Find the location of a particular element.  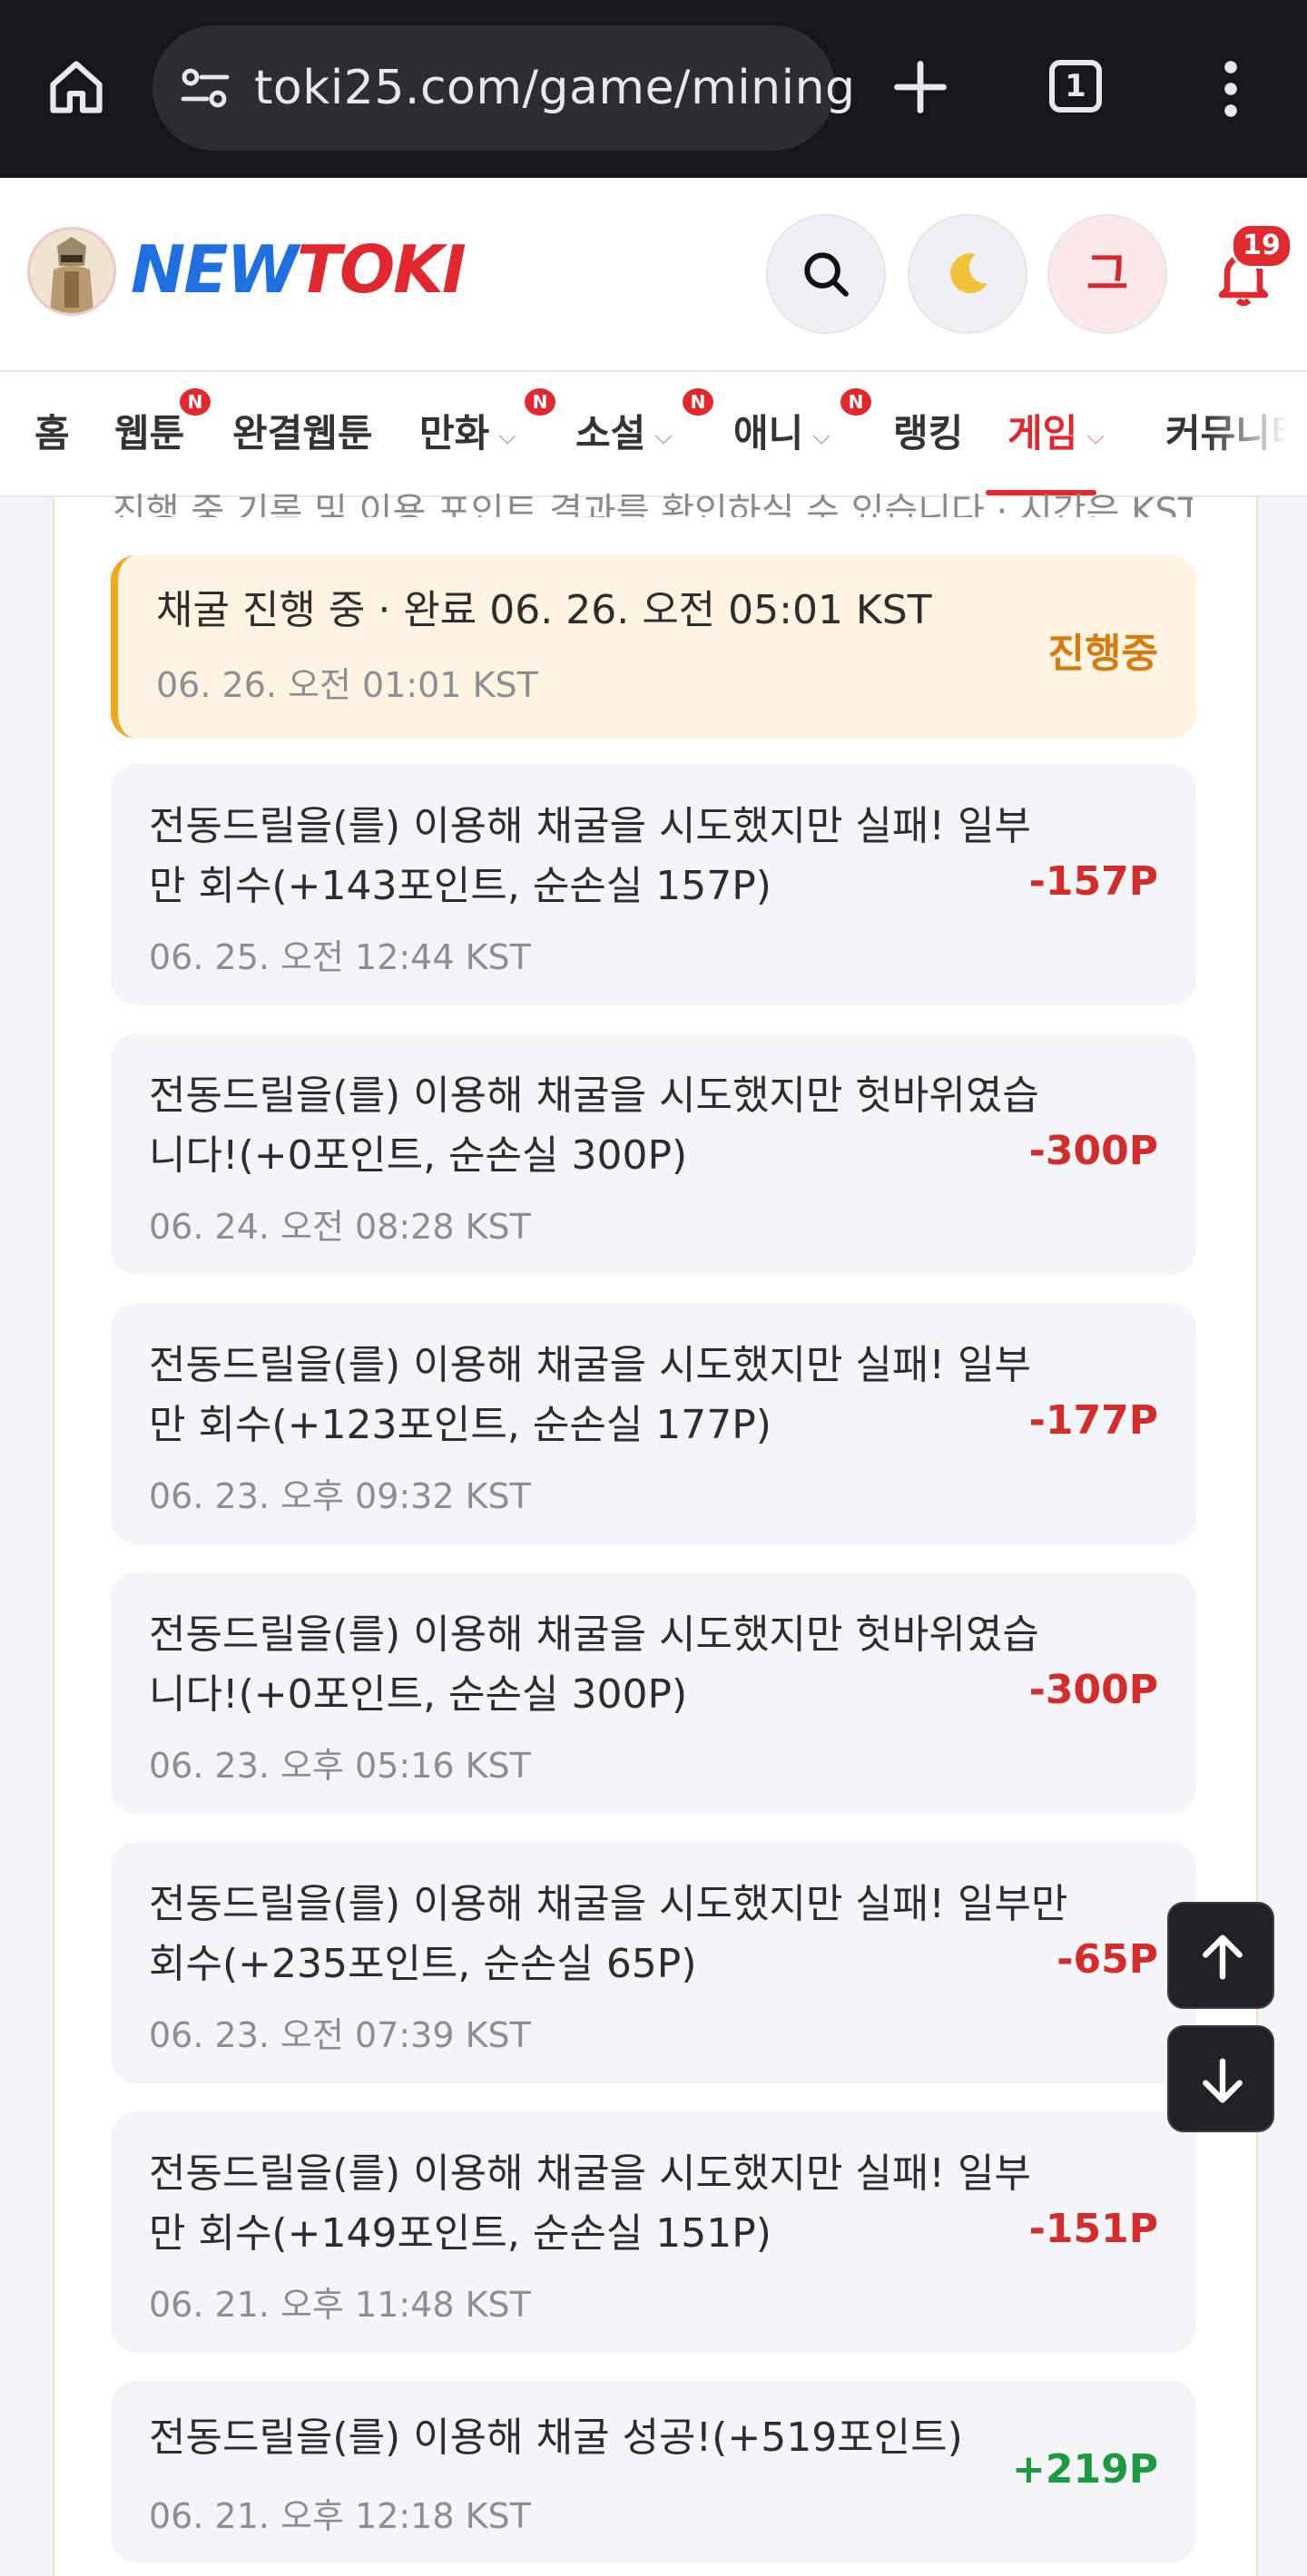

logo-mascot is located at coordinates (71, 271).